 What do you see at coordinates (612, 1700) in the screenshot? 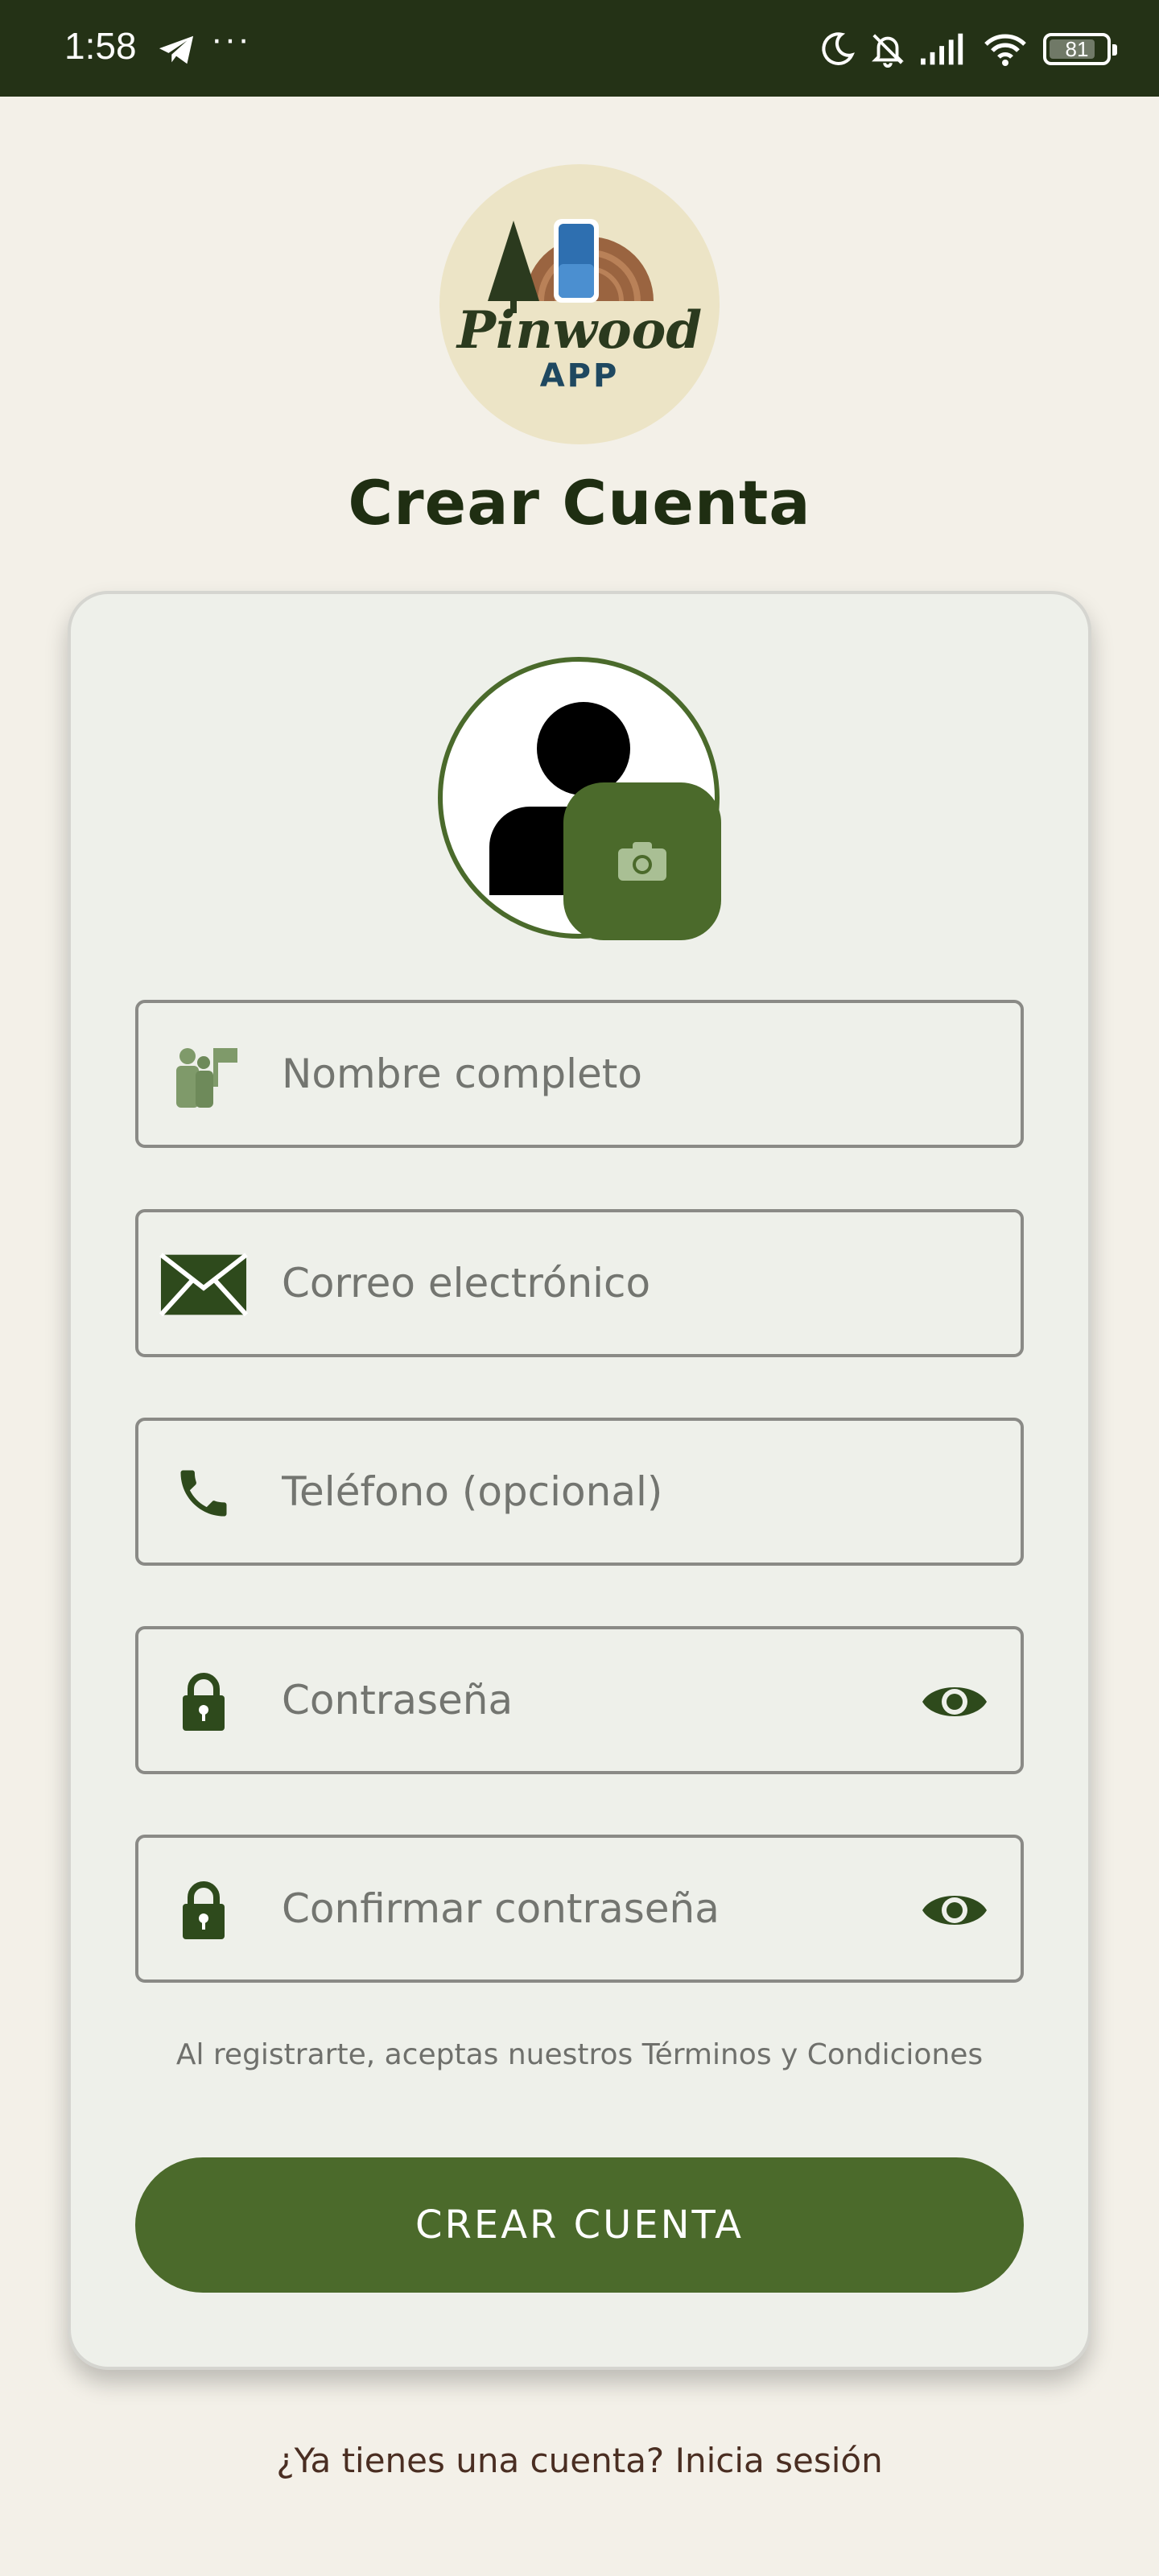
I see `password-input` at bounding box center [612, 1700].